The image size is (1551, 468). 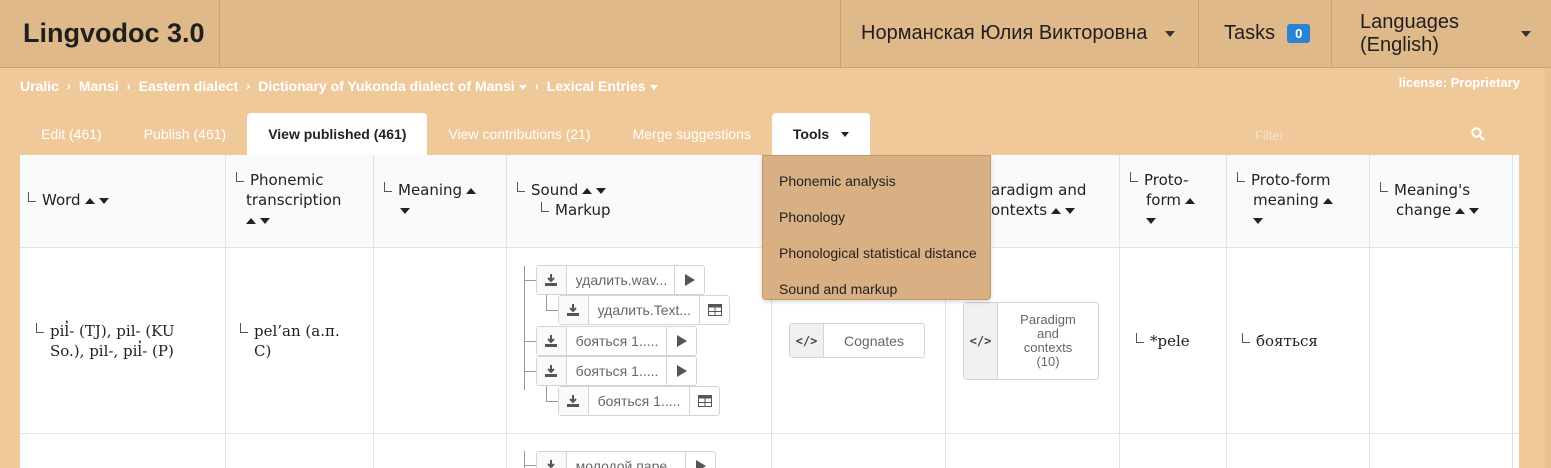 I want to click on header-protoform-label-2: form, so click(x=1163, y=200).